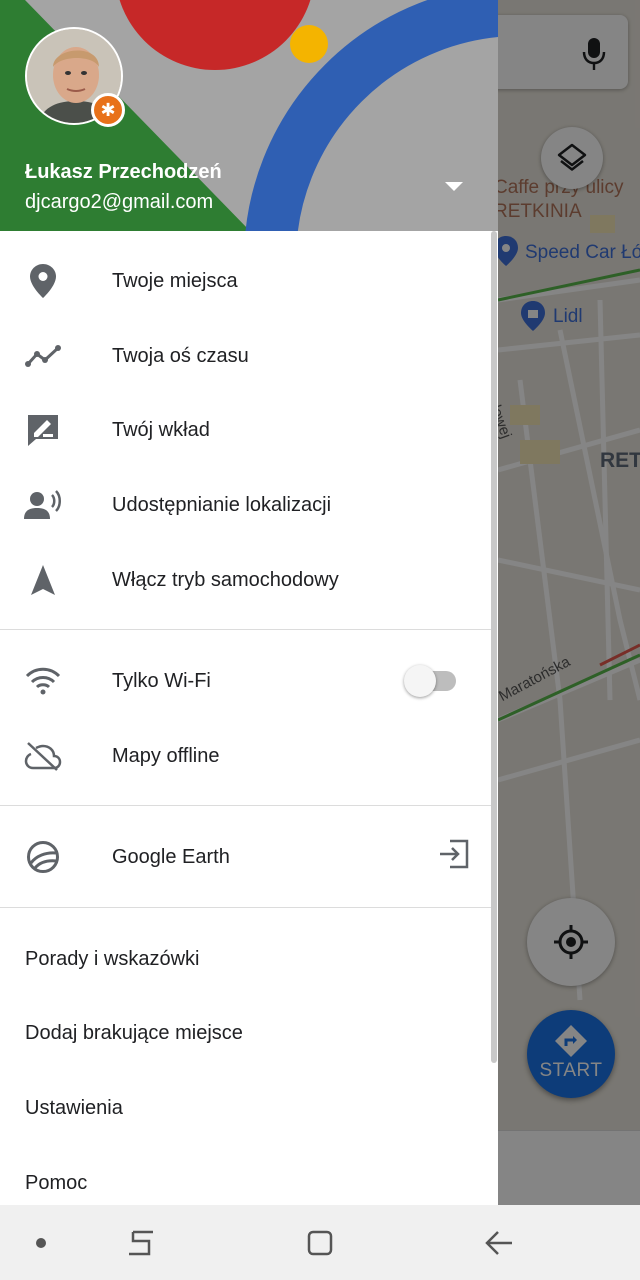  I want to click on google-earth-icon, so click(43, 857).